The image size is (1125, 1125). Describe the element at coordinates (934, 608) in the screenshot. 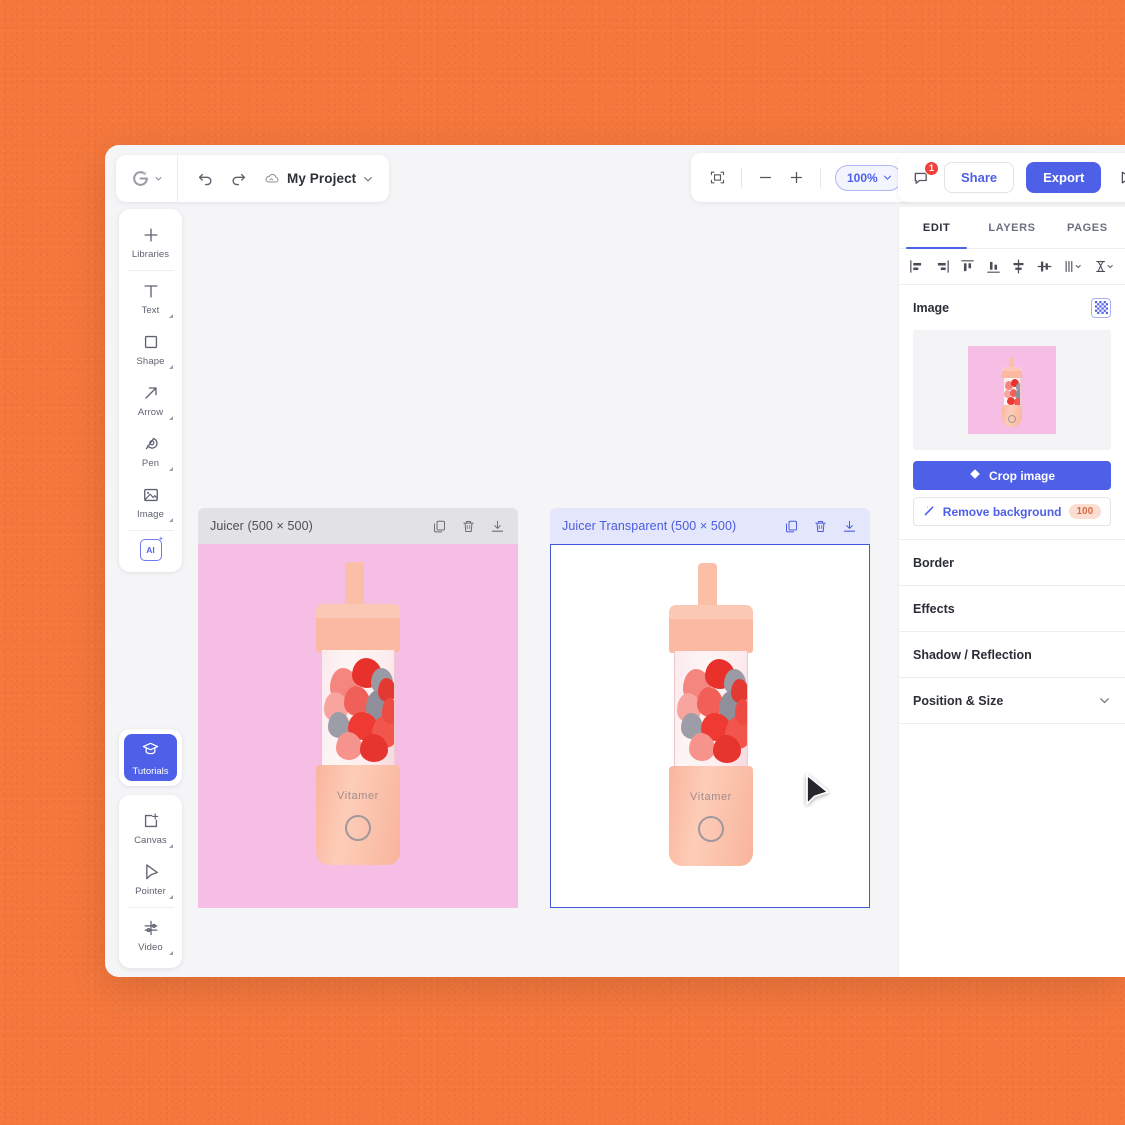

I see `section-title: Effects` at that location.